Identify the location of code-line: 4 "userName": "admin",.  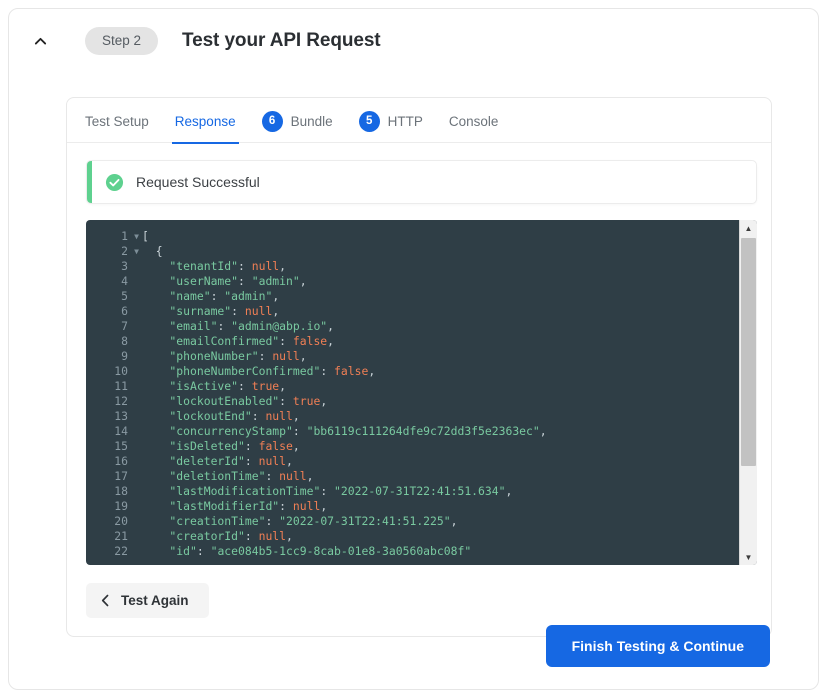
(412, 281).